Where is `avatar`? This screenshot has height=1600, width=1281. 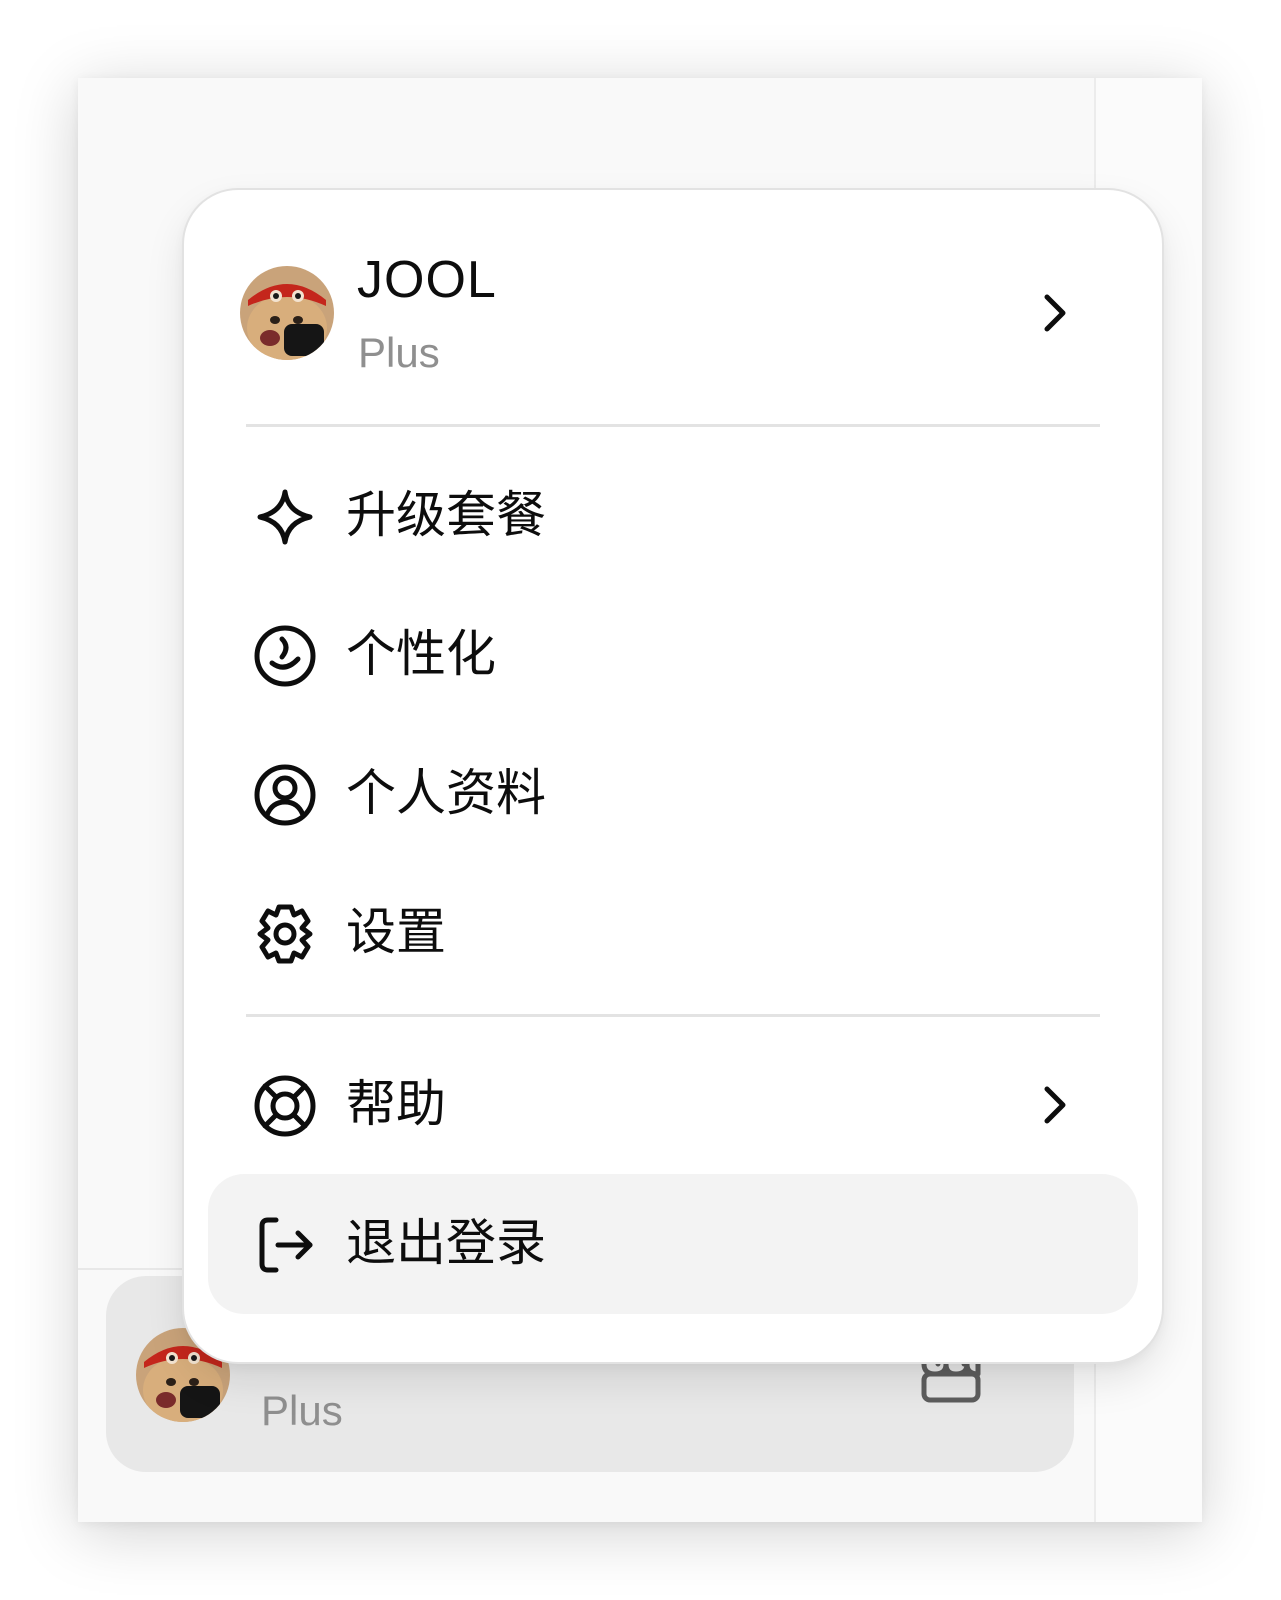
avatar is located at coordinates (287, 313).